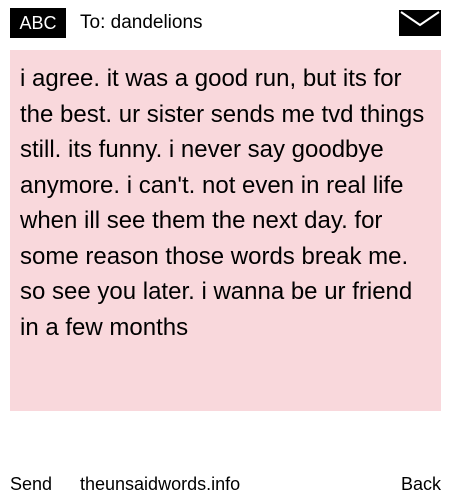 The height and width of the screenshot is (500, 450). What do you see at coordinates (421, 484) in the screenshot?
I see `back-button: Back` at bounding box center [421, 484].